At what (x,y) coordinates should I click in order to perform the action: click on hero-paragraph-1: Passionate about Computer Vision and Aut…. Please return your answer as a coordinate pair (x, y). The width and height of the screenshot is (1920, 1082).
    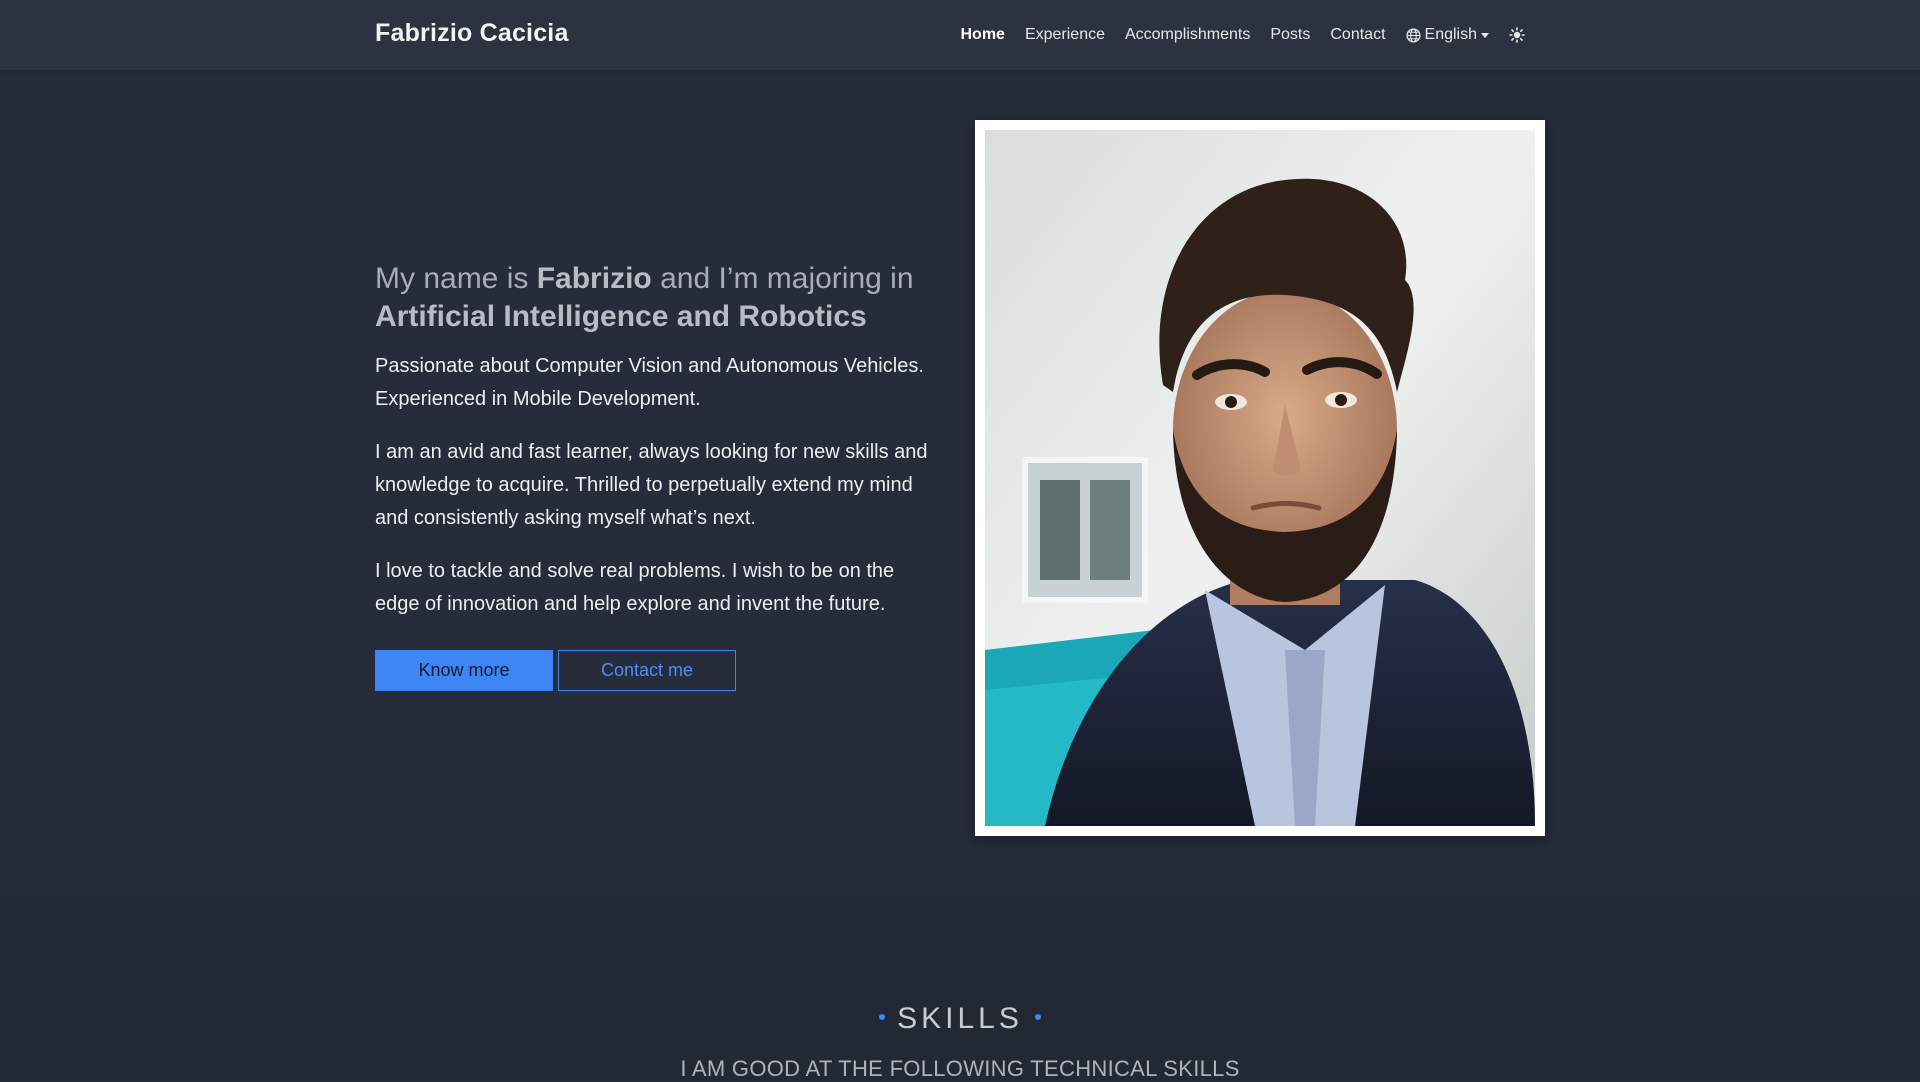
    Looking at the image, I should click on (649, 382).